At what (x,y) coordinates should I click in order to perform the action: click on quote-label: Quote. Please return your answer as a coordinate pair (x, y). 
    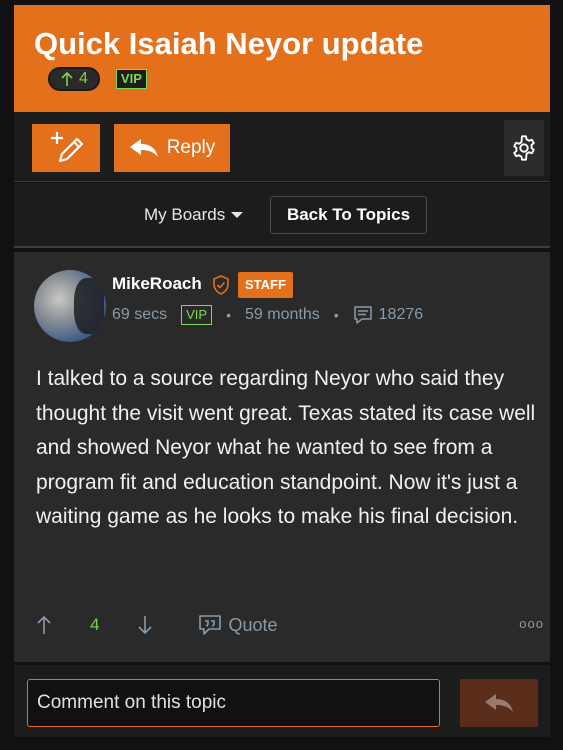
    Looking at the image, I should click on (253, 624).